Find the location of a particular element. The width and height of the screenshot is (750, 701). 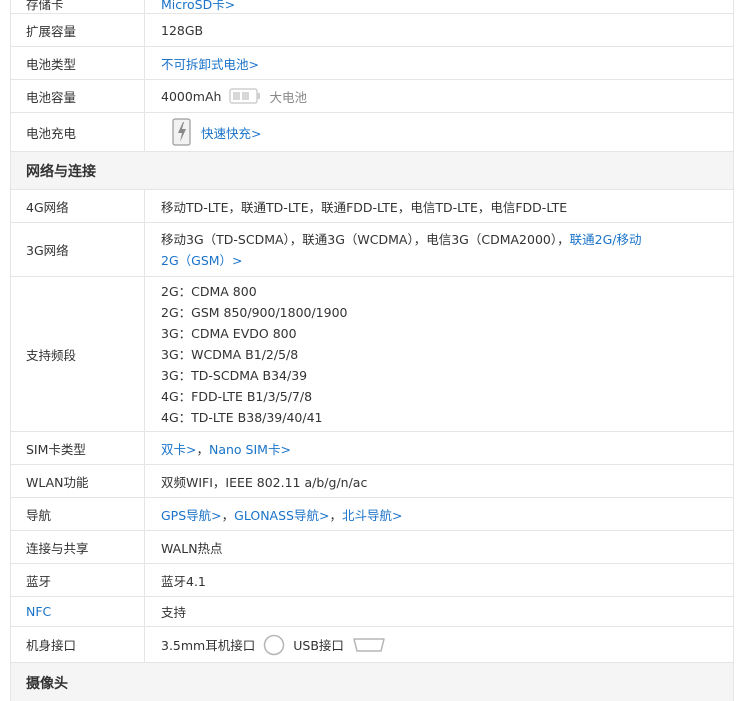

spec-label: 存储卡 is located at coordinates (78, 6).